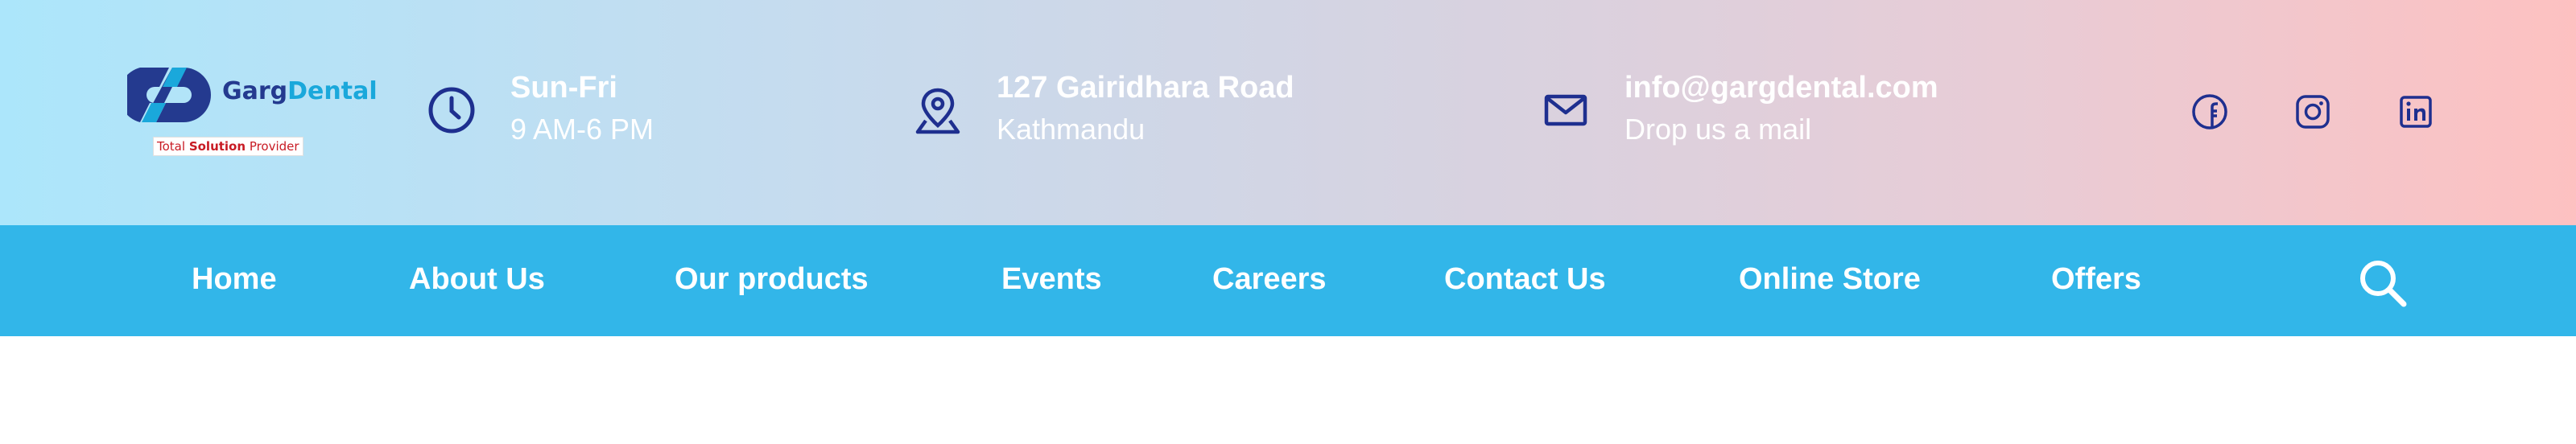 The width and height of the screenshot is (2576, 444). What do you see at coordinates (451, 111) in the screenshot?
I see `clock-icon` at bounding box center [451, 111].